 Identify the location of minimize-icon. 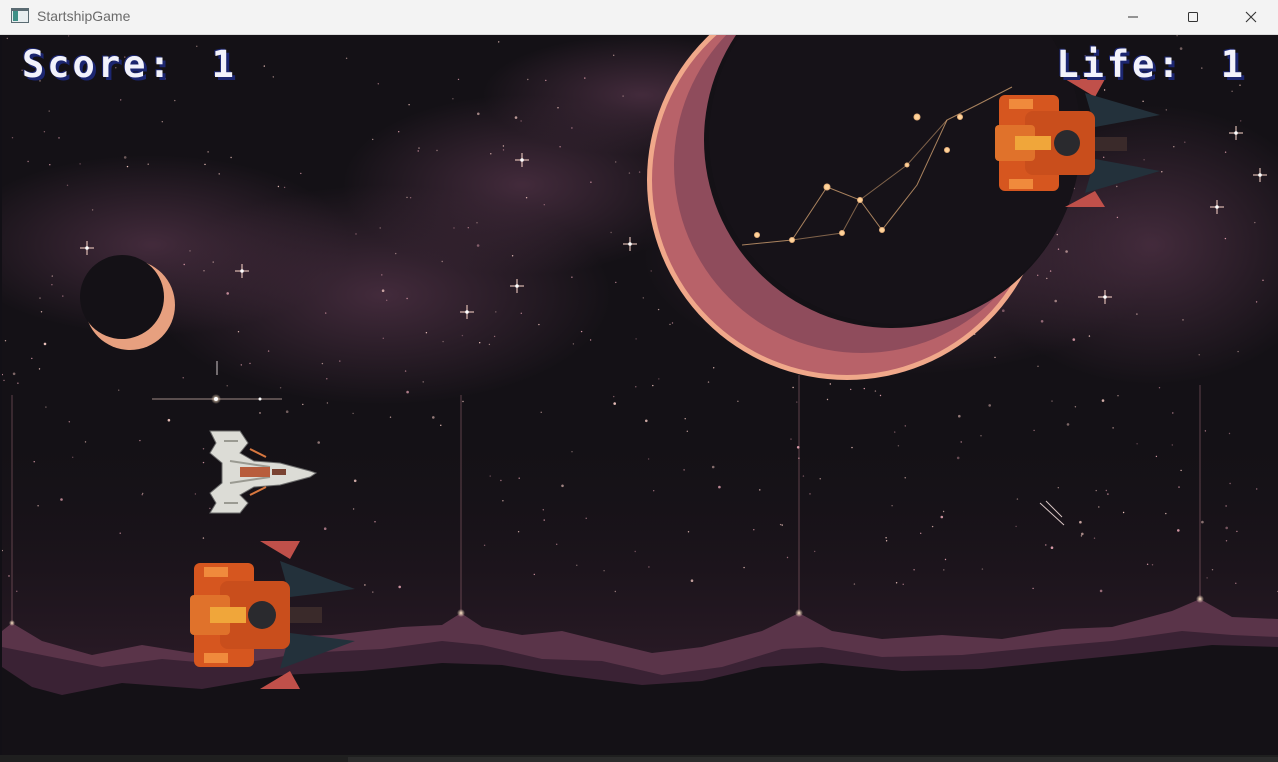
(1133, 17).